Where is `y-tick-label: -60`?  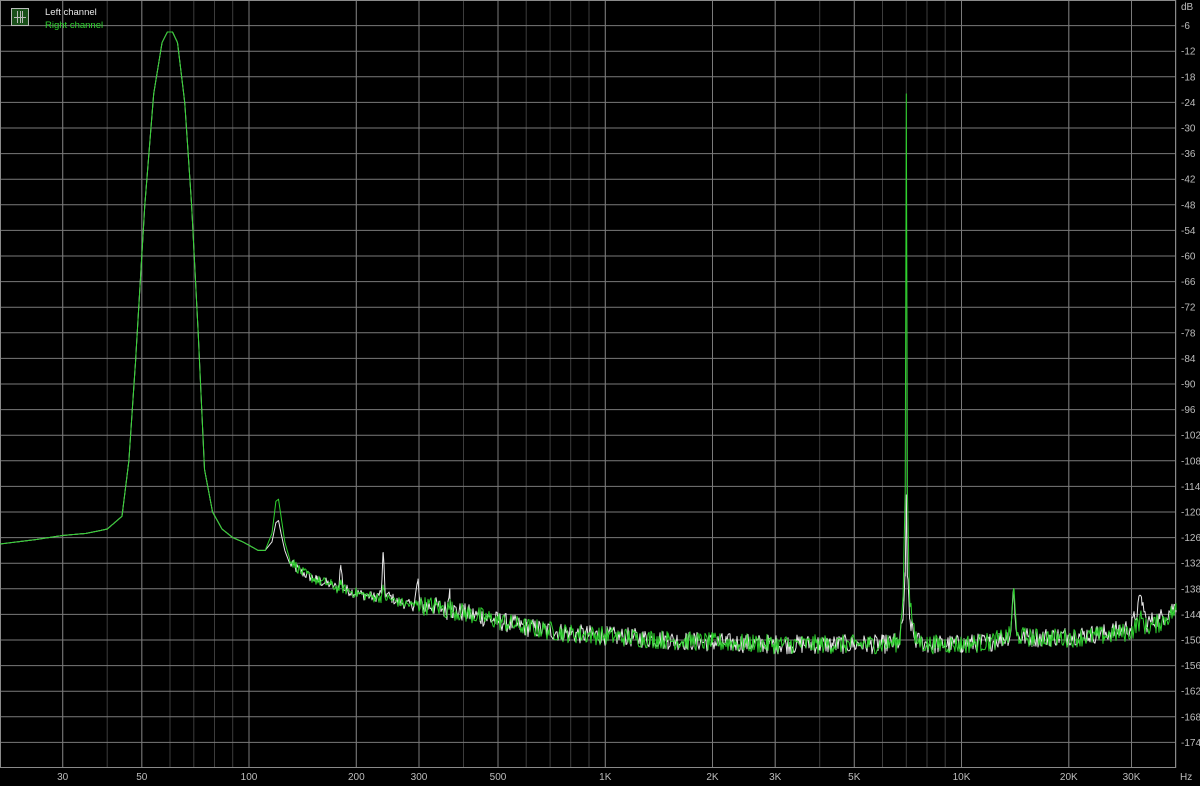 y-tick-label: -60 is located at coordinates (1188, 257).